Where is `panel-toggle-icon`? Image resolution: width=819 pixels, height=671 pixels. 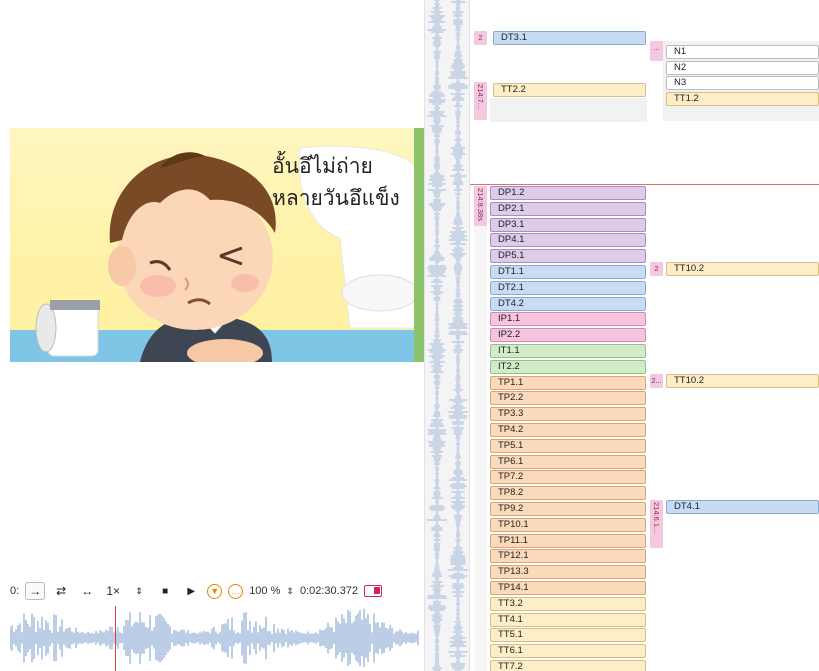 panel-toggle-icon is located at coordinates (373, 591).